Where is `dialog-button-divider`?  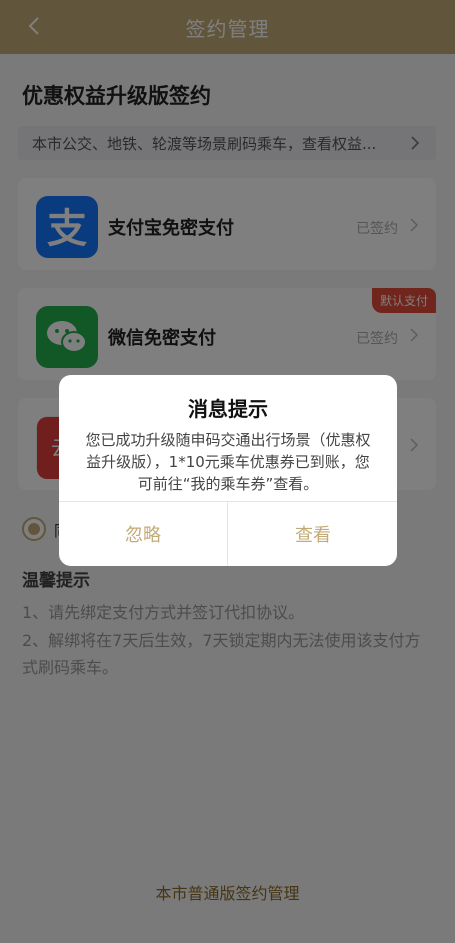
dialog-button-divider is located at coordinates (227, 533).